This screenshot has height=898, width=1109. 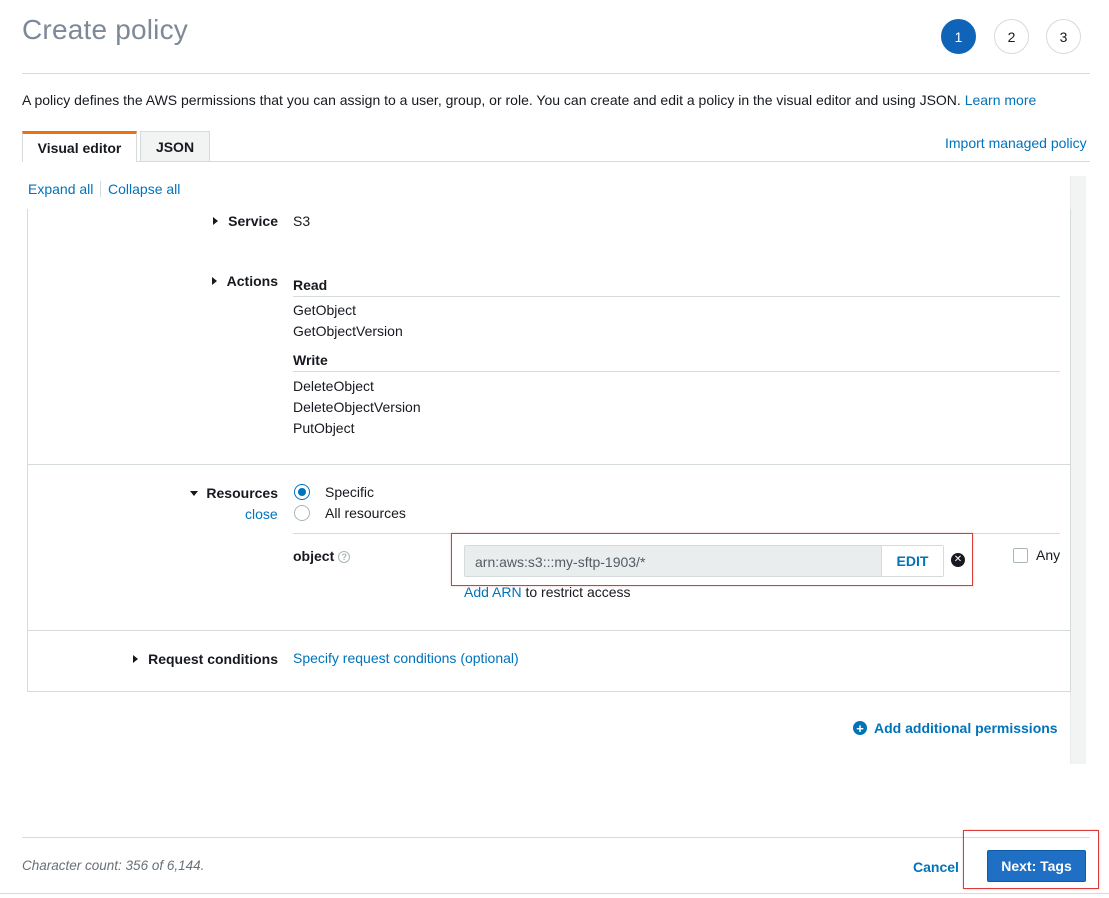 What do you see at coordinates (1016, 143) in the screenshot?
I see `import-managed-policy-link: Import managed policy` at bounding box center [1016, 143].